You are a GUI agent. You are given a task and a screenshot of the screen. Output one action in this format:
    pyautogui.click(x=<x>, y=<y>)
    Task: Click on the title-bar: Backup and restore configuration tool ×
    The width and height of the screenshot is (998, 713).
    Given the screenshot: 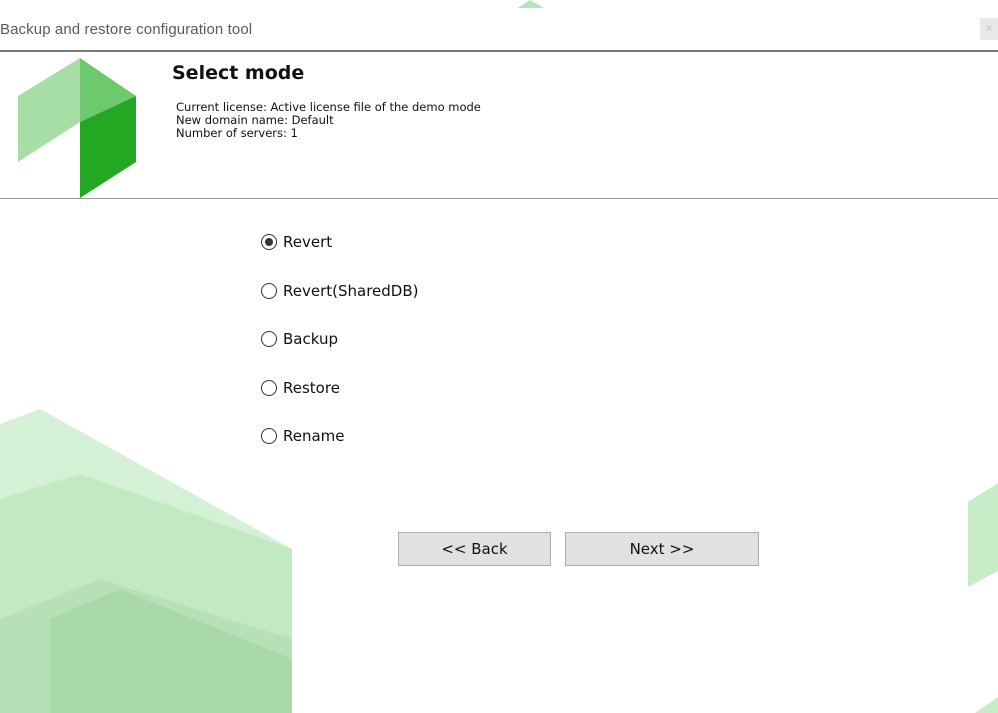 What is the action you would take?
    pyautogui.click(x=499, y=30)
    